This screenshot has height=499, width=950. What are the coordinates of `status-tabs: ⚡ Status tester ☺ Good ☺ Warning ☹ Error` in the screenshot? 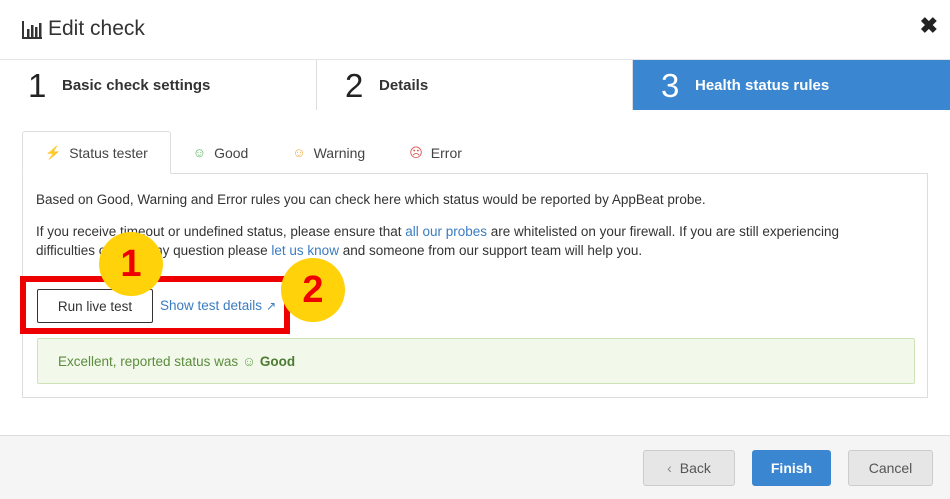 It's located at (253, 152).